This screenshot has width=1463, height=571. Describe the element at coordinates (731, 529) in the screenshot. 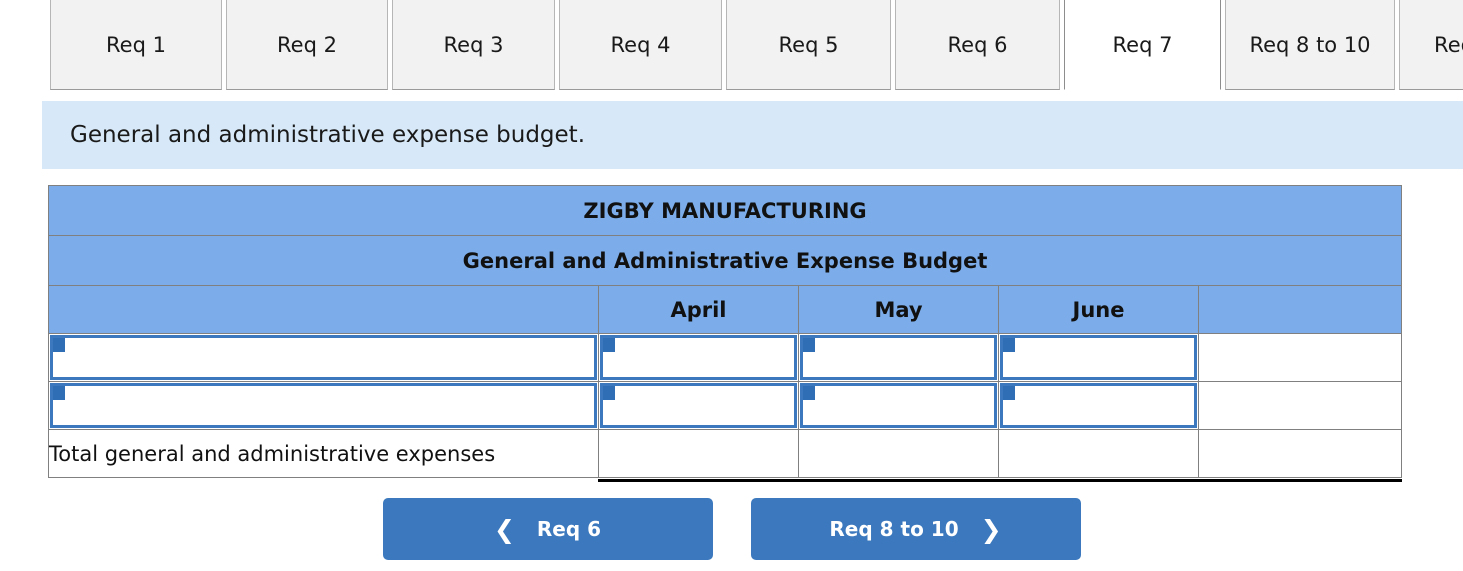

I see `requirement-navigation: ❮ Req 6 Req 8 to 10 ❯` at that location.